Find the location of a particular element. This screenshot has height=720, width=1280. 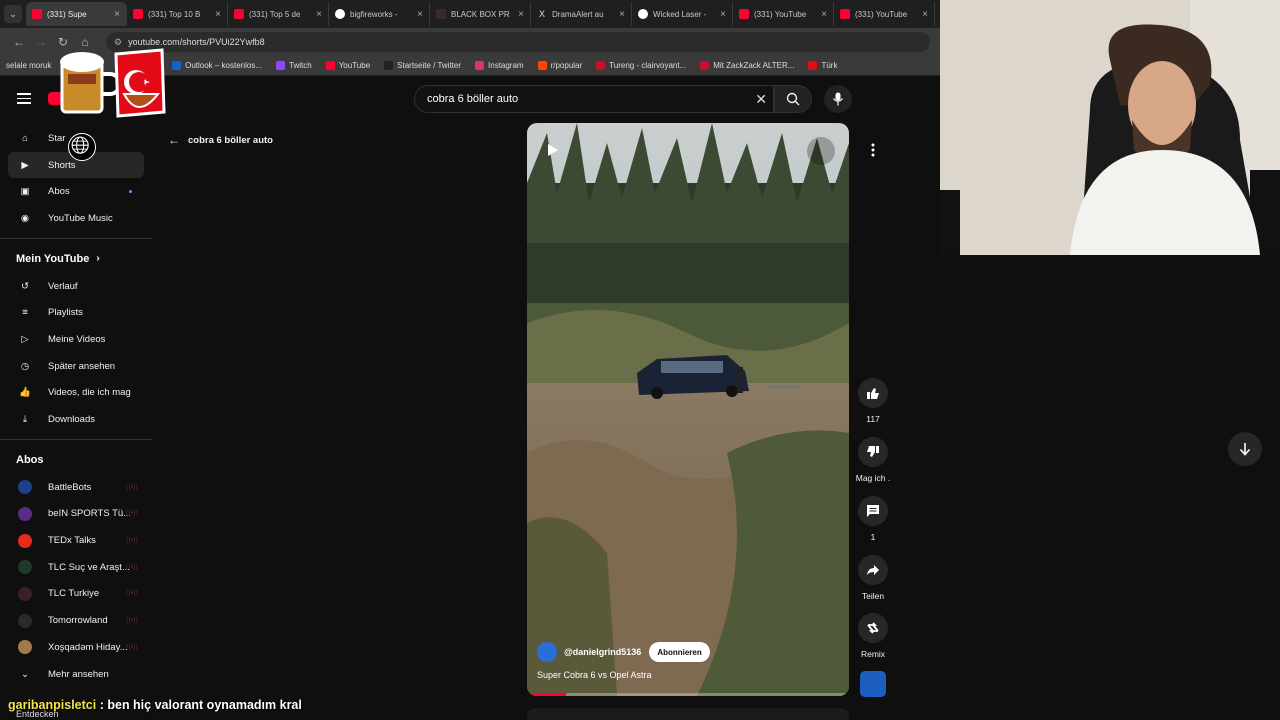

like-button is located at coordinates (873, 393).